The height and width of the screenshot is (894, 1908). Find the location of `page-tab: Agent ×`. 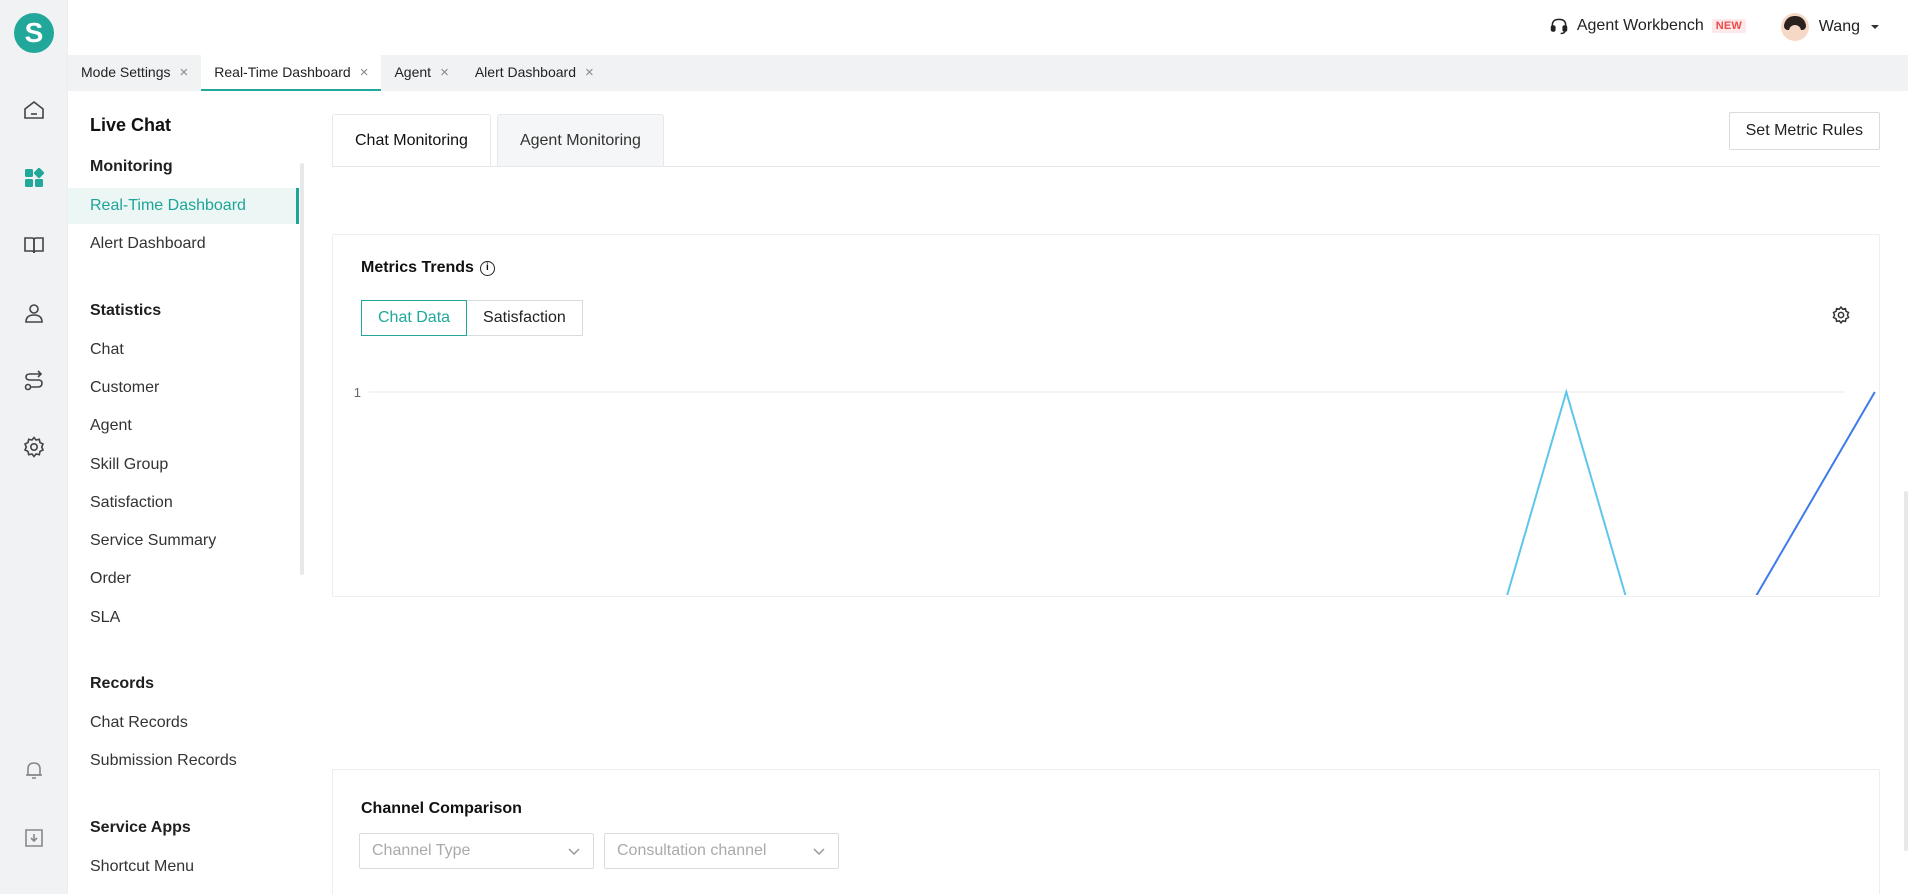

page-tab: Agent × is located at coordinates (421, 73).